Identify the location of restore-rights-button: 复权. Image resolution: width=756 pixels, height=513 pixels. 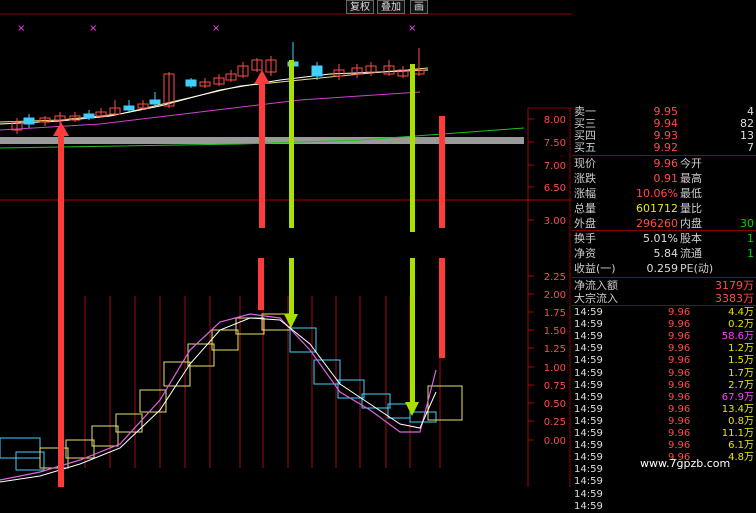
(360, 7).